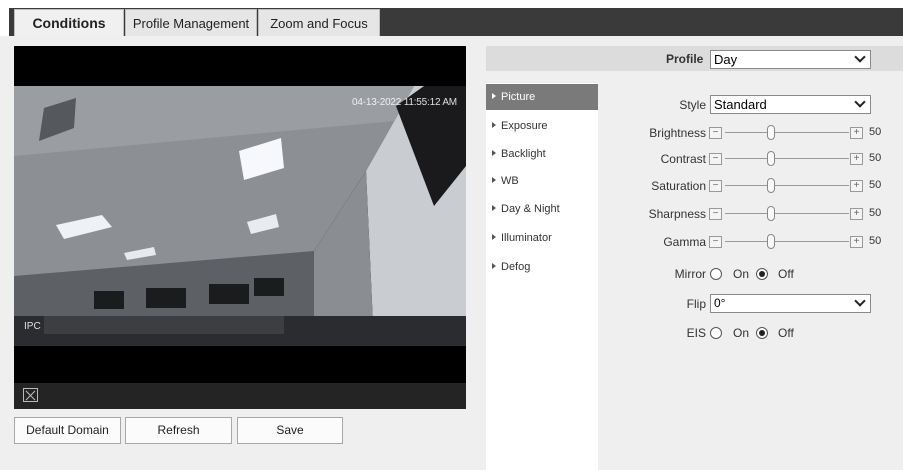 The width and height of the screenshot is (903, 470). What do you see at coordinates (875, 185) in the screenshot?
I see `saturation-value: 50` at bounding box center [875, 185].